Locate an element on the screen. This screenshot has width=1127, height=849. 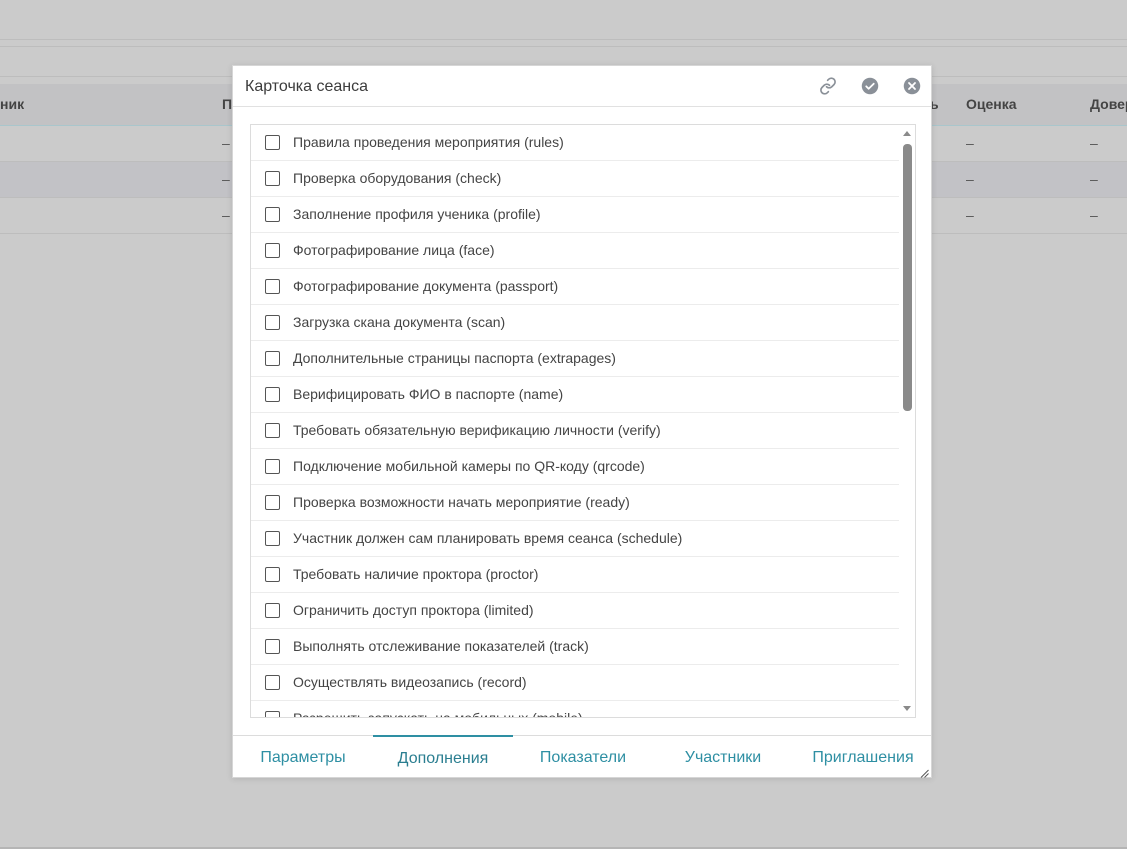
list-item: Осуществлять видеозапись (record) is located at coordinates (575, 683).